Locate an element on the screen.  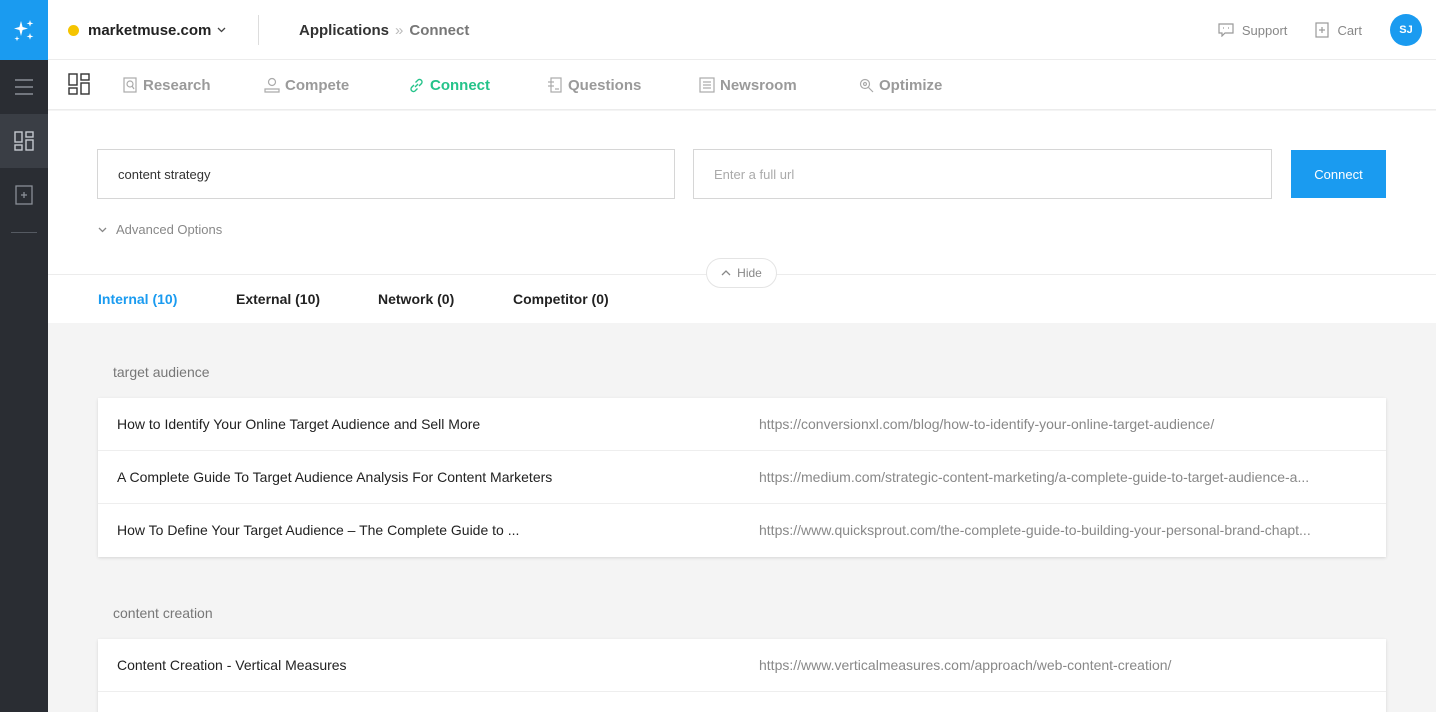
advanced-options-label: Advanced Options is located at coordinates (169, 229).